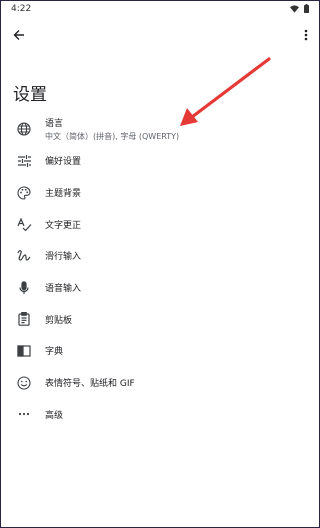 This screenshot has height=528, width=320. What do you see at coordinates (24, 256) in the screenshot?
I see `gesture-icon` at bounding box center [24, 256].